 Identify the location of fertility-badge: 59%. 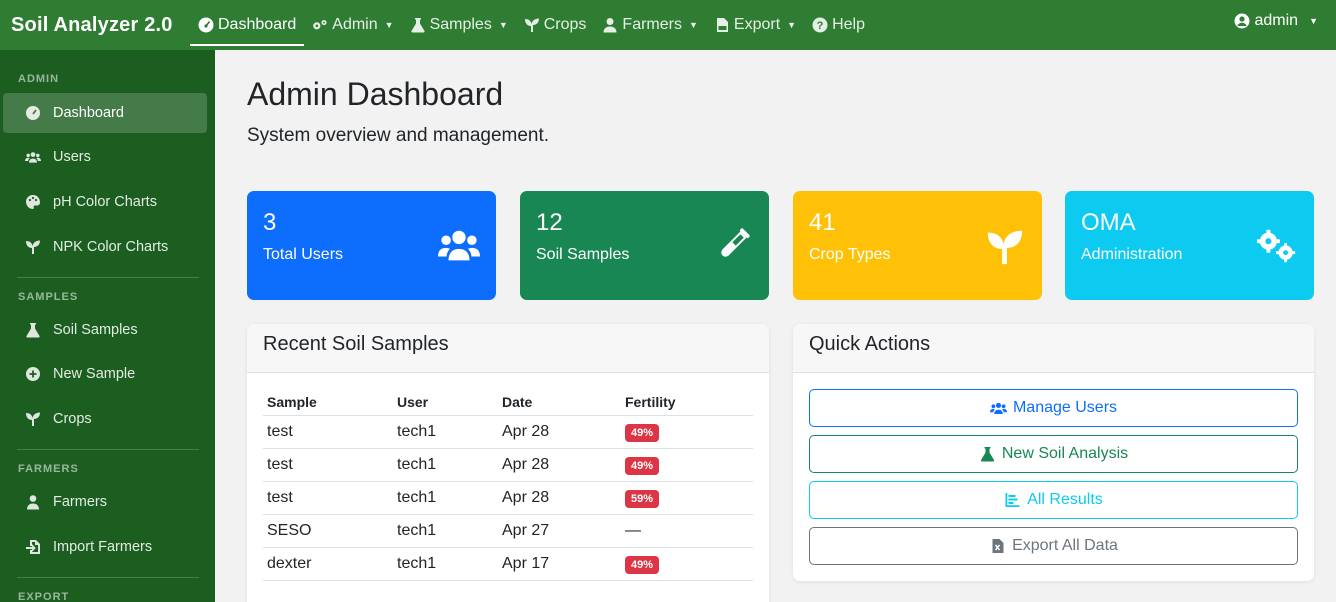
(642, 498).